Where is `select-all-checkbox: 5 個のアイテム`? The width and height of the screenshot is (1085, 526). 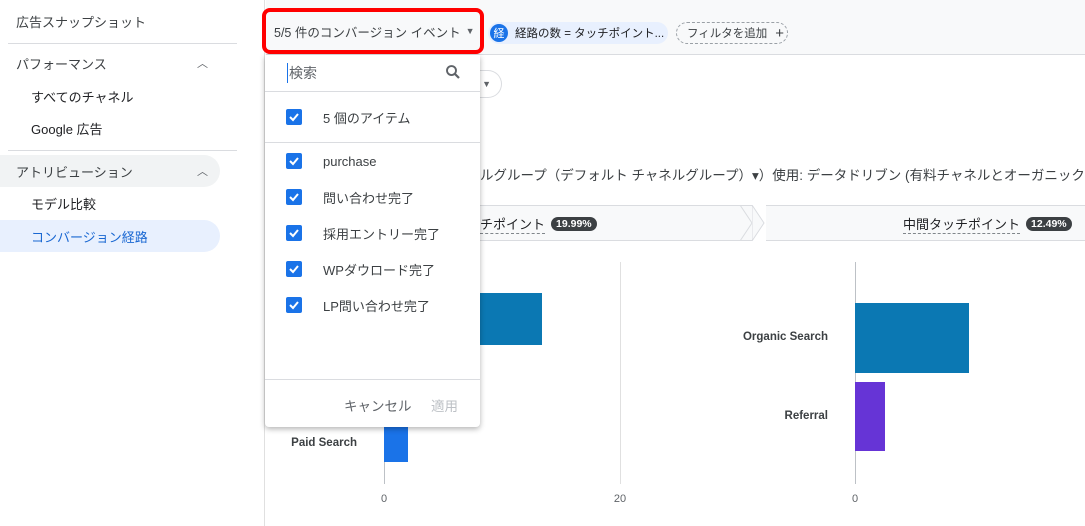 select-all-checkbox: 5 個のアイテム is located at coordinates (372, 117).